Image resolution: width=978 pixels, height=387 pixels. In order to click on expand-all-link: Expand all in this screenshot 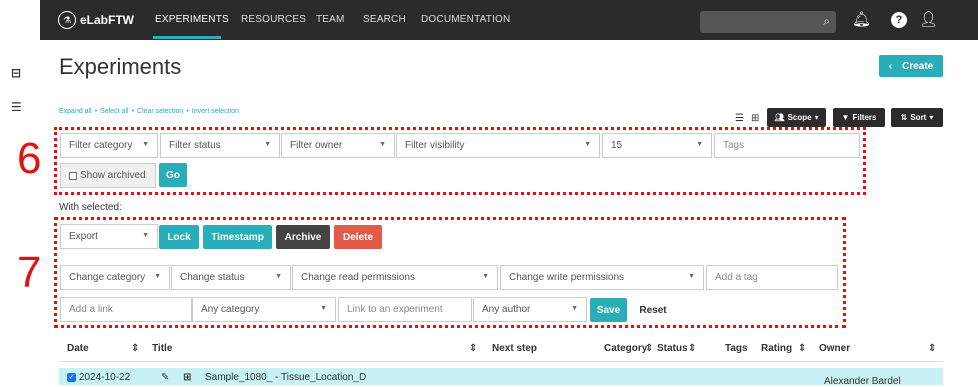, I will do `click(75, 111)`.